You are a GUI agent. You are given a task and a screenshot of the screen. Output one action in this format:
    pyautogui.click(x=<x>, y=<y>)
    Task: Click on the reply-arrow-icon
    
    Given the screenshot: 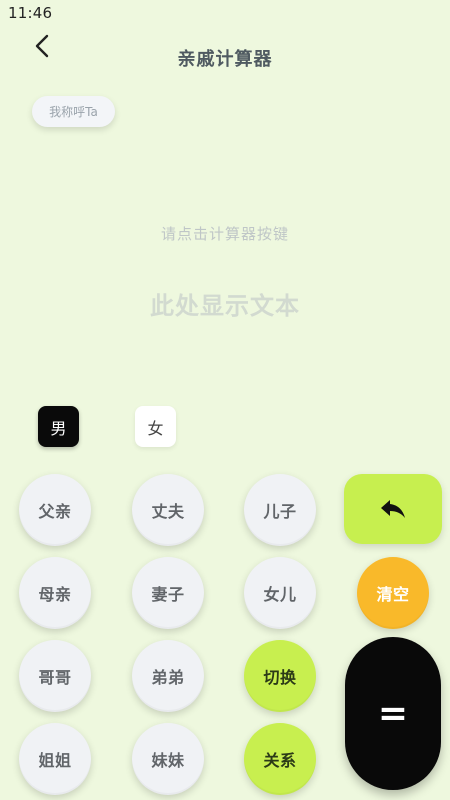 What is the action you would take?
    pyautogui.click(x=393, y=509)
    